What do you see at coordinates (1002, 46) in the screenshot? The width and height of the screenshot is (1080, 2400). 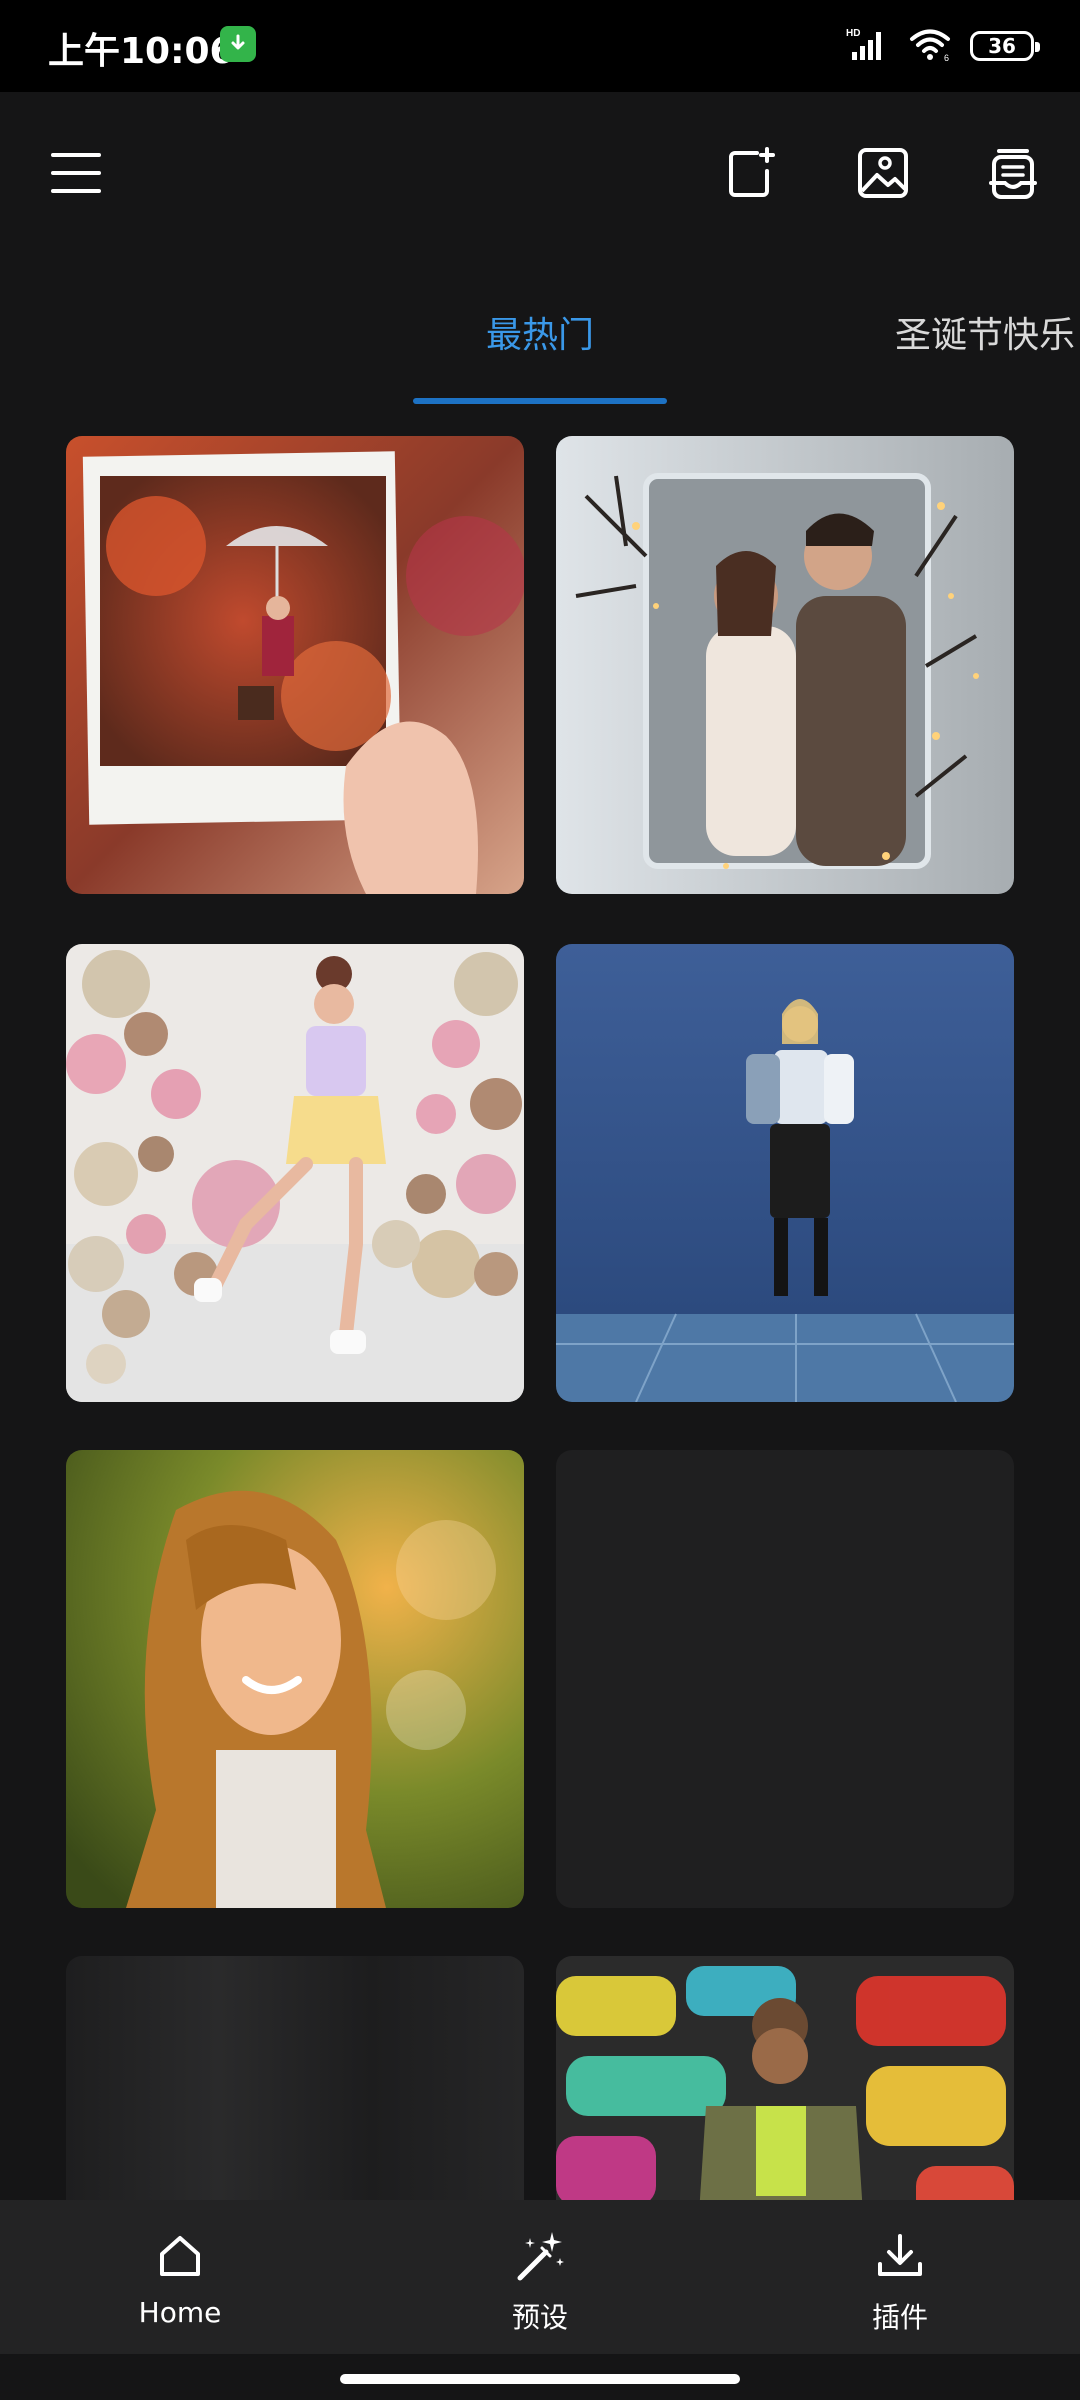 I see `battery-level: 36` at bounding box center [1002, 46].